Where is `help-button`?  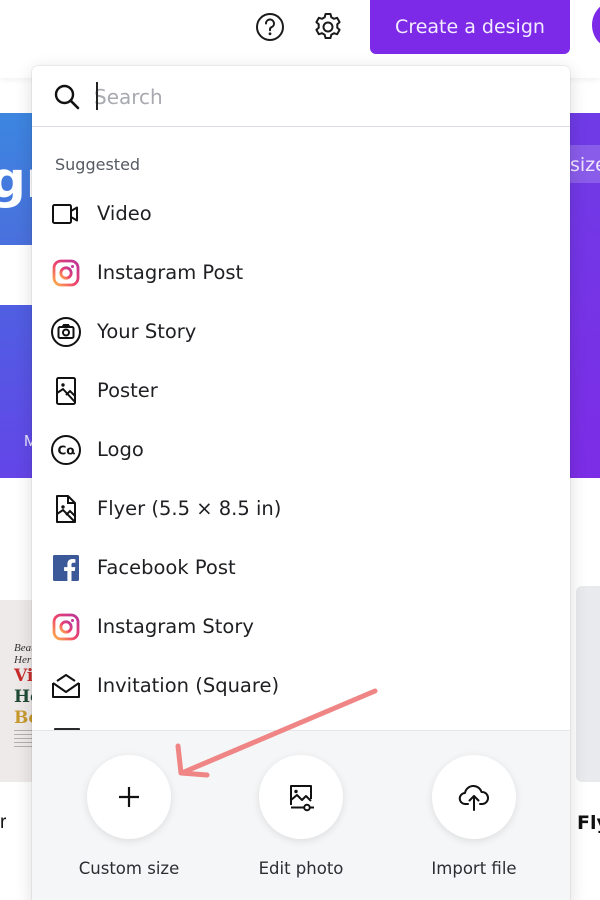 help-button is located at coordinates (270, 27).